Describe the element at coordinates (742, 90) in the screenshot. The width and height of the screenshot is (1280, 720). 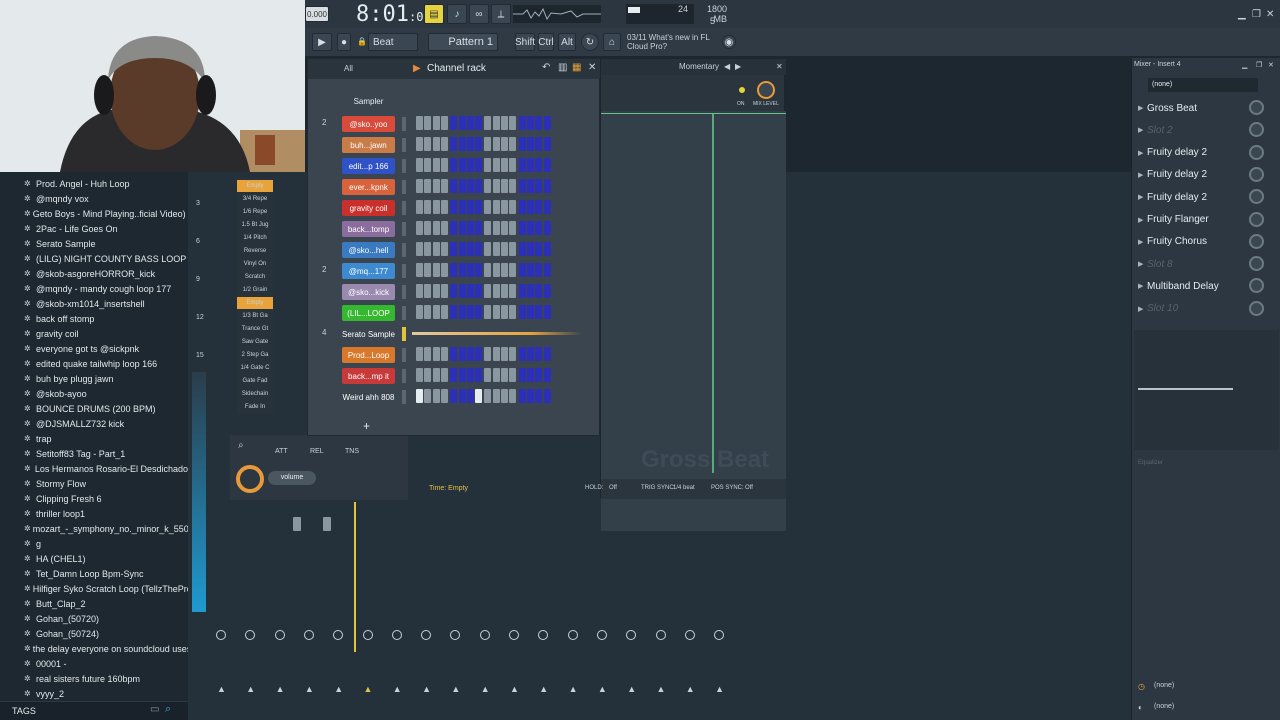
I see `on-led` at that location.